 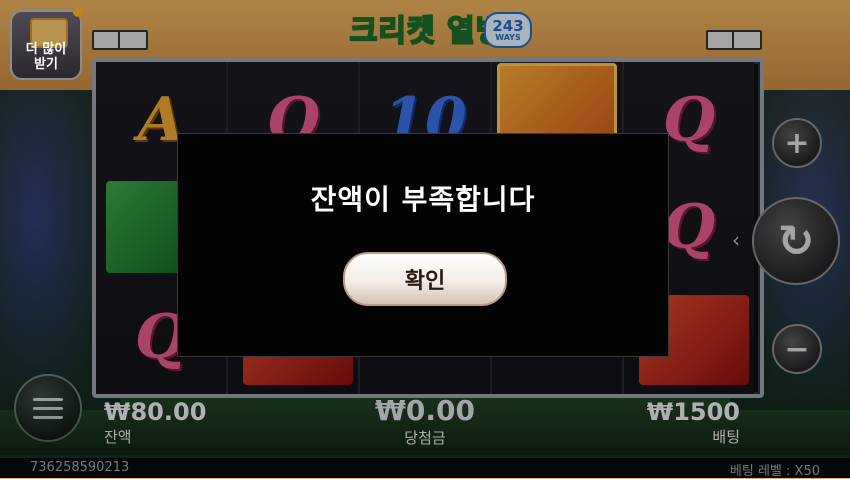 What do you see at coordinates (423, 199) in the screenshot?
I see `dialog-message: 잔액이 부족합니다` at bounding box center [423, 199].